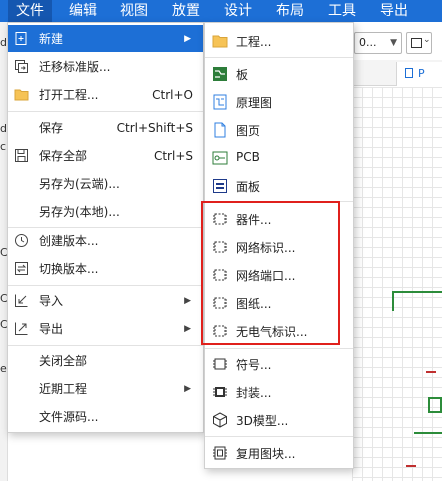  I want to click on highlight-box, so click(270, 273).